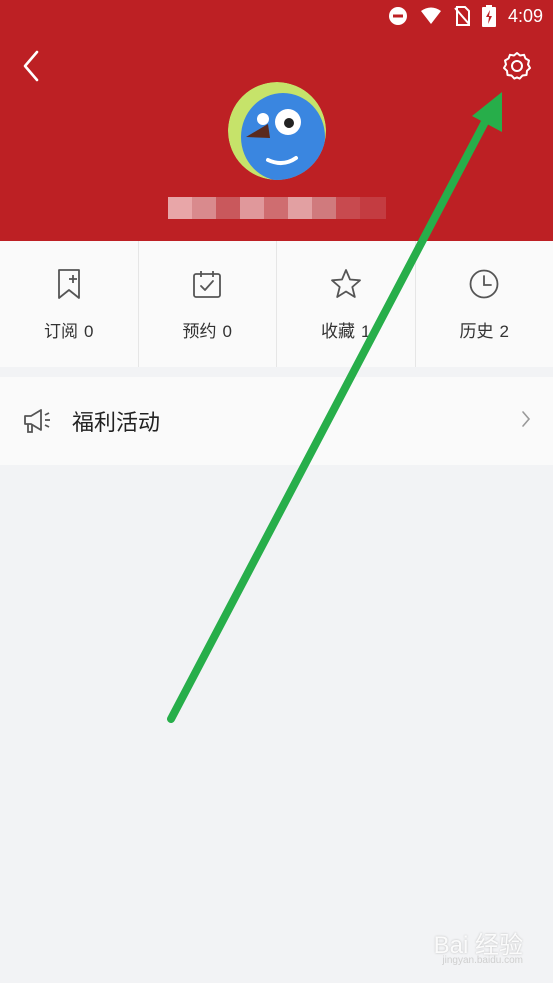  I want to click on no-sim-icon, so click(462, 16).